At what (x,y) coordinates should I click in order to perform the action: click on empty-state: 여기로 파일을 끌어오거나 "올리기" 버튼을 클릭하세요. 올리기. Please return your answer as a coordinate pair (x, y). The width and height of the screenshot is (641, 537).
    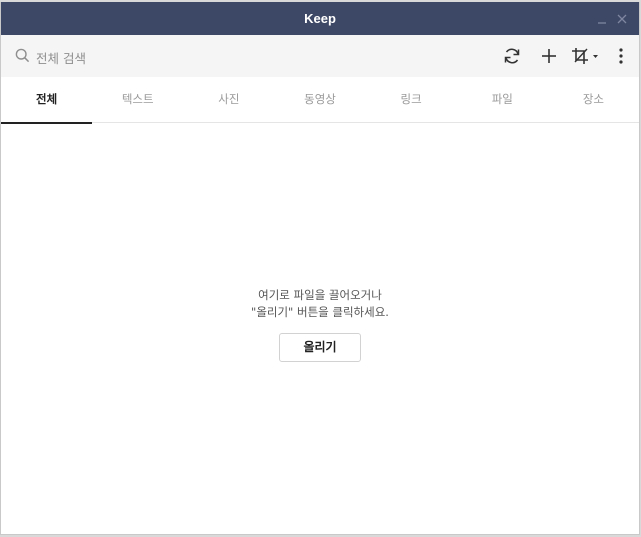
    Looking at the image, I should click on (320, 324).